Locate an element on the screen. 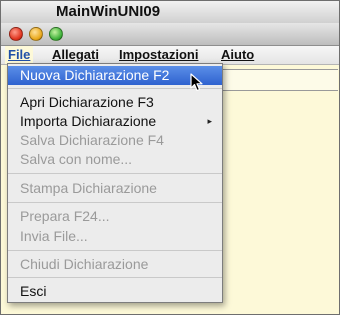 The width and height of the screenshot is (340, 315). menu-allegati: Allegati is located at coordinates (75, 55).